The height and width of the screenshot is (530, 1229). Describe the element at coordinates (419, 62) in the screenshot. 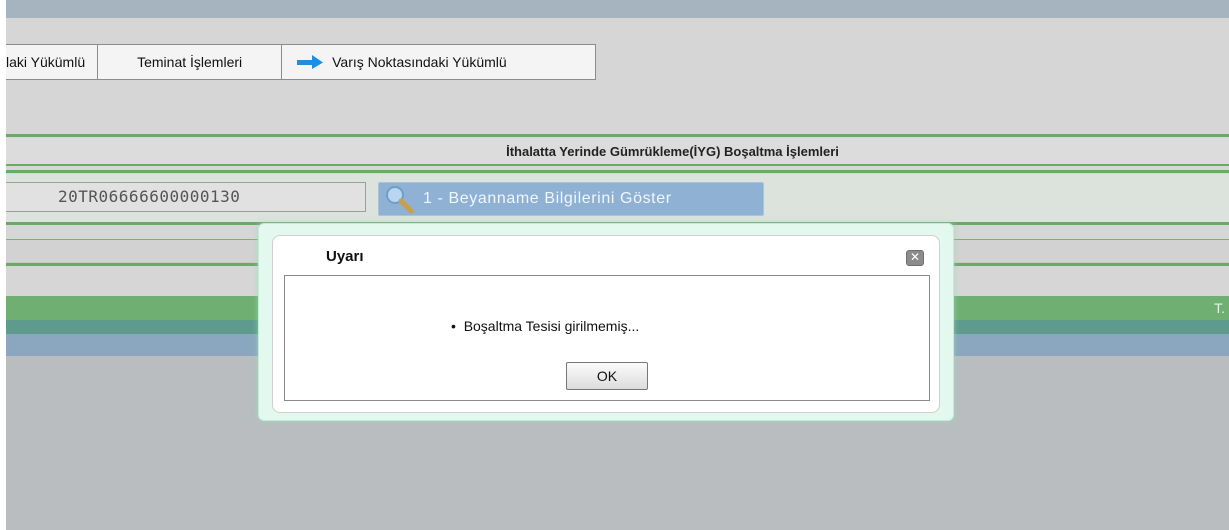

I see `tab-label: Varış Noktasındaki Yükümlü` at that location.